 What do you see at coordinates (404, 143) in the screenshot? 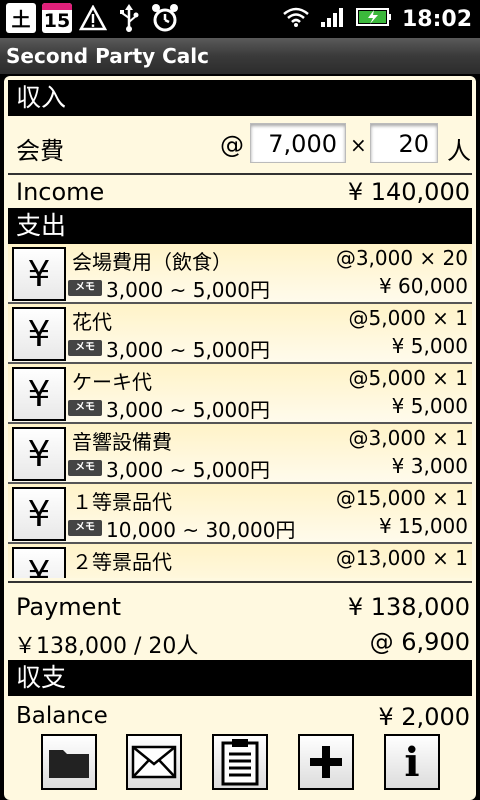
I see `people-input: 20` at bounding box center [404, 143].